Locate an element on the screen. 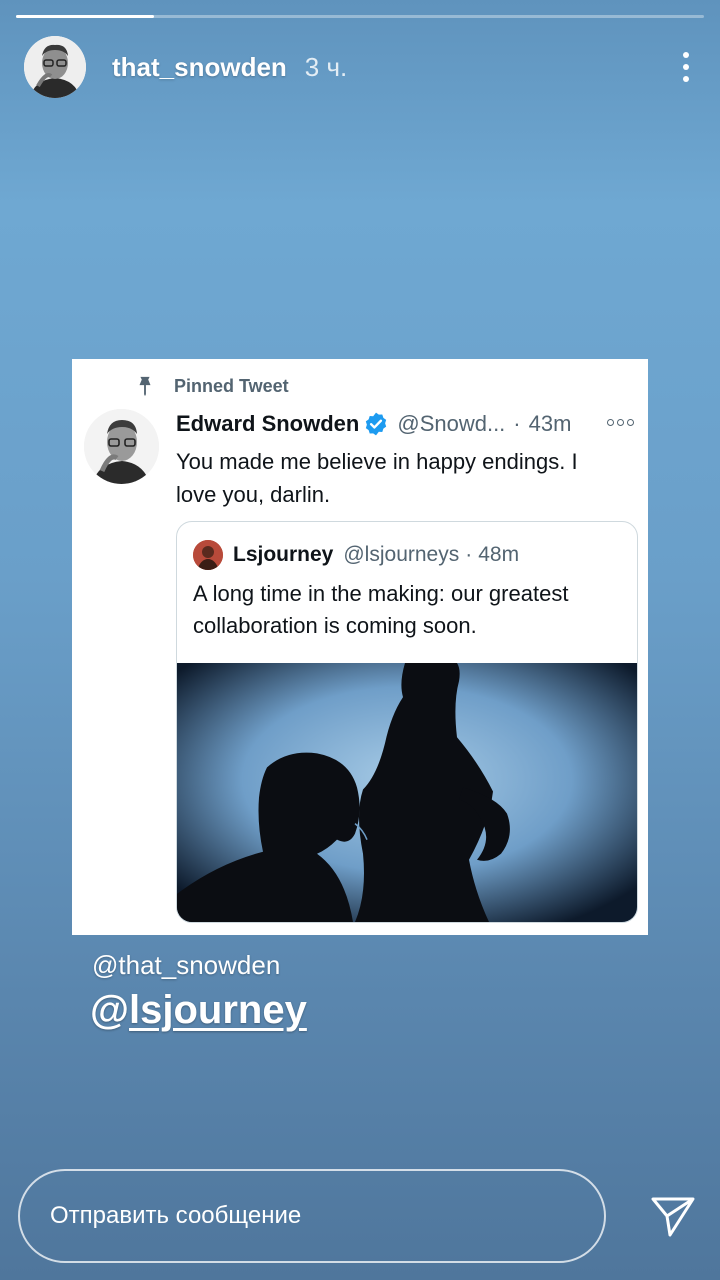  story-progress-bar is located at coordinates (360, 16).